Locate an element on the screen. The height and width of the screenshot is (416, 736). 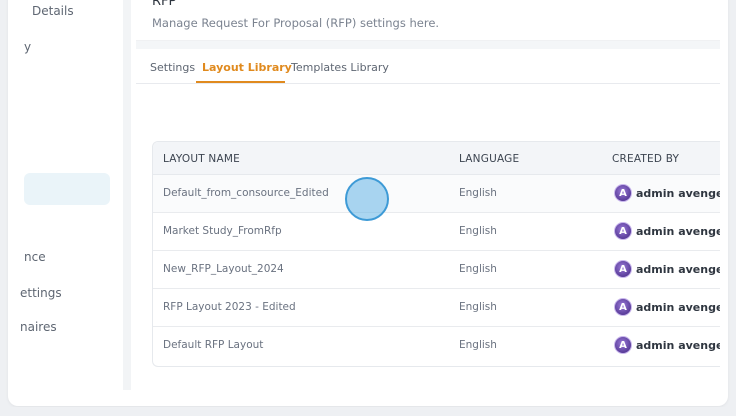
layout-name-cell: Default RFP Layout is located at coordinates (213, 345).